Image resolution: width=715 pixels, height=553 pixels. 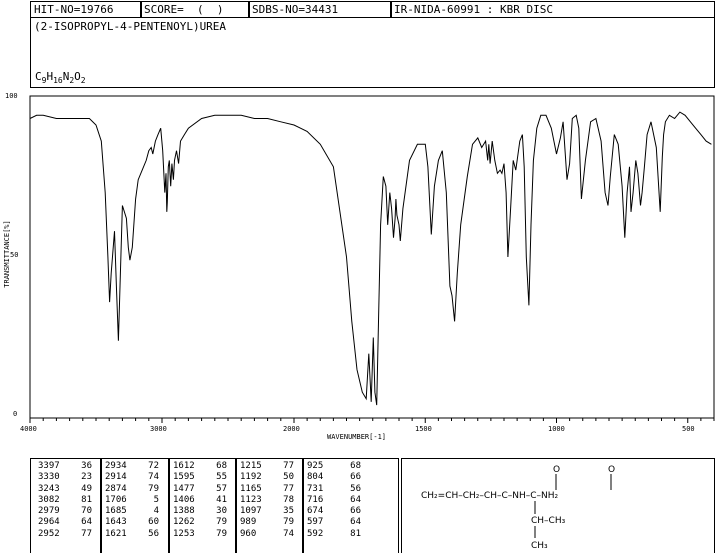 I want to click on main-chain-text: CH₂=CH–CH₂–CH–C–NH–C–NH₂, so click(x=490, y=496).